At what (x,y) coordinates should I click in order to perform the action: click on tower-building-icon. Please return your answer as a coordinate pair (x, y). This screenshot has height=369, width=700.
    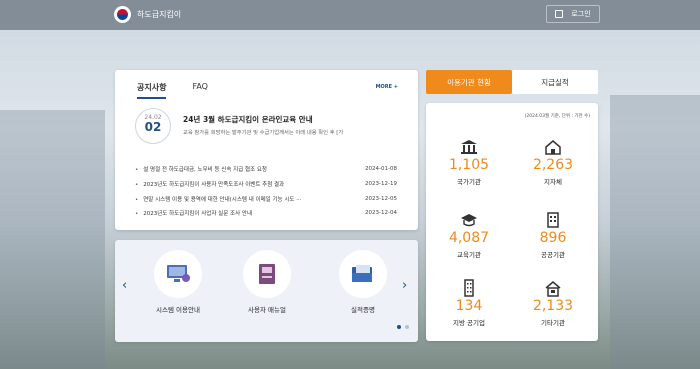
    Looking at the image, I should click on (469, 288).